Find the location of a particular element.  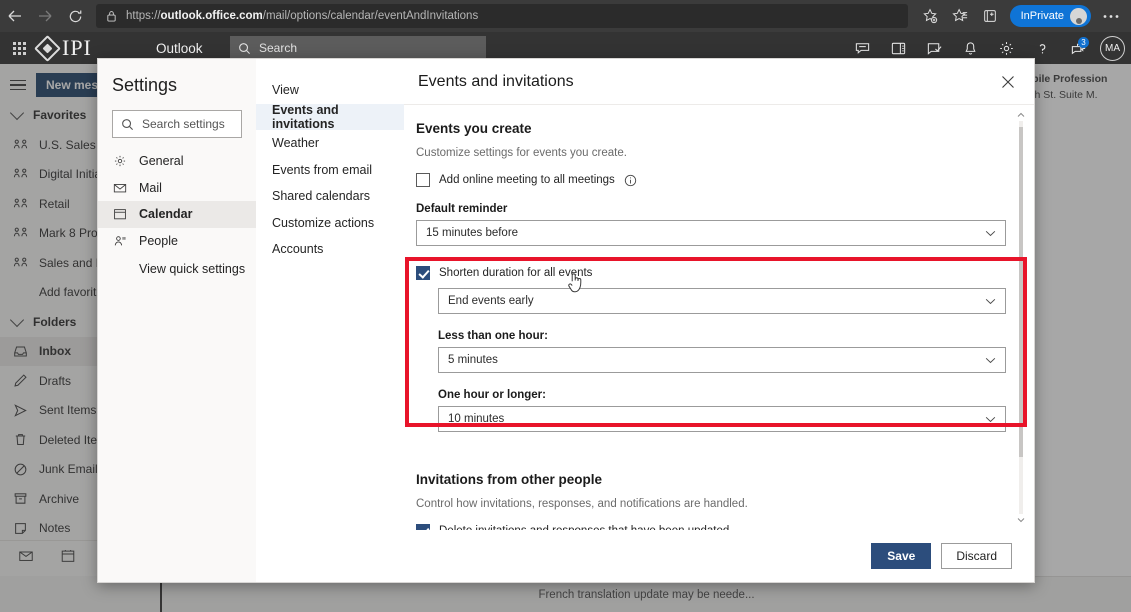

sidebar-item-mail: Mail is located at coordinates (177, 188).